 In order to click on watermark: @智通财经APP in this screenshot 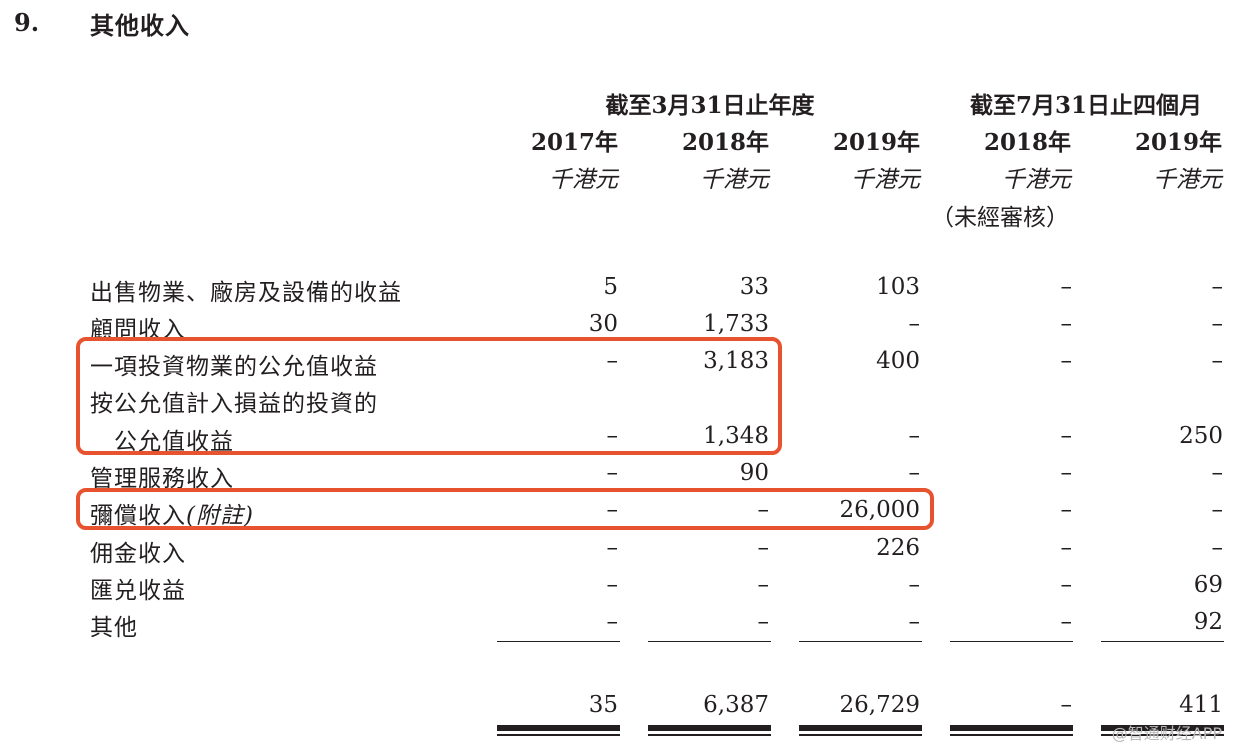, I will do `click(1166, 733)`.